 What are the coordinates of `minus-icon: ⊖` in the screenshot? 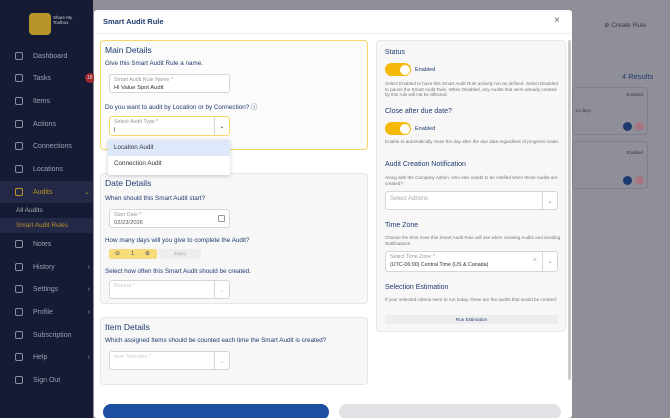 It's located at (117, 253).